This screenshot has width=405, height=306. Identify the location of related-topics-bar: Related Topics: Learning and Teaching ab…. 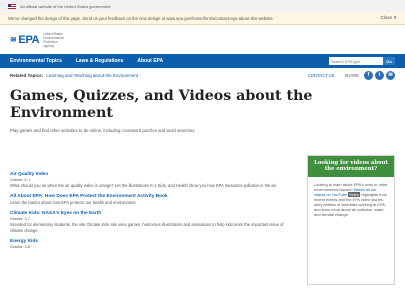
(202, 75).